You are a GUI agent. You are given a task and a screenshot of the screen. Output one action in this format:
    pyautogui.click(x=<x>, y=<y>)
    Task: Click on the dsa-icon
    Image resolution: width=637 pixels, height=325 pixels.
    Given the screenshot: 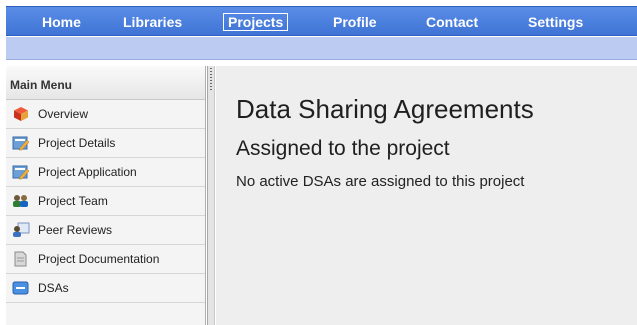 What is the action you would take?
    pyautogui.click(x=21, y=288)
    